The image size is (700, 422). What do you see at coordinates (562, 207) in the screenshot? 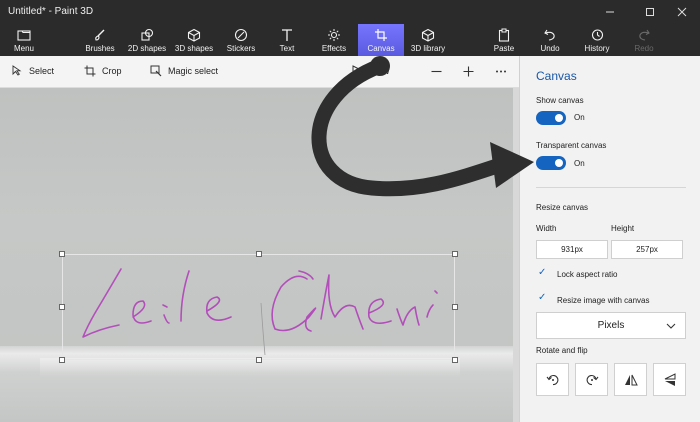
I see `resize-canvas-label: Resize canvas` at bounding box center [562, 207].